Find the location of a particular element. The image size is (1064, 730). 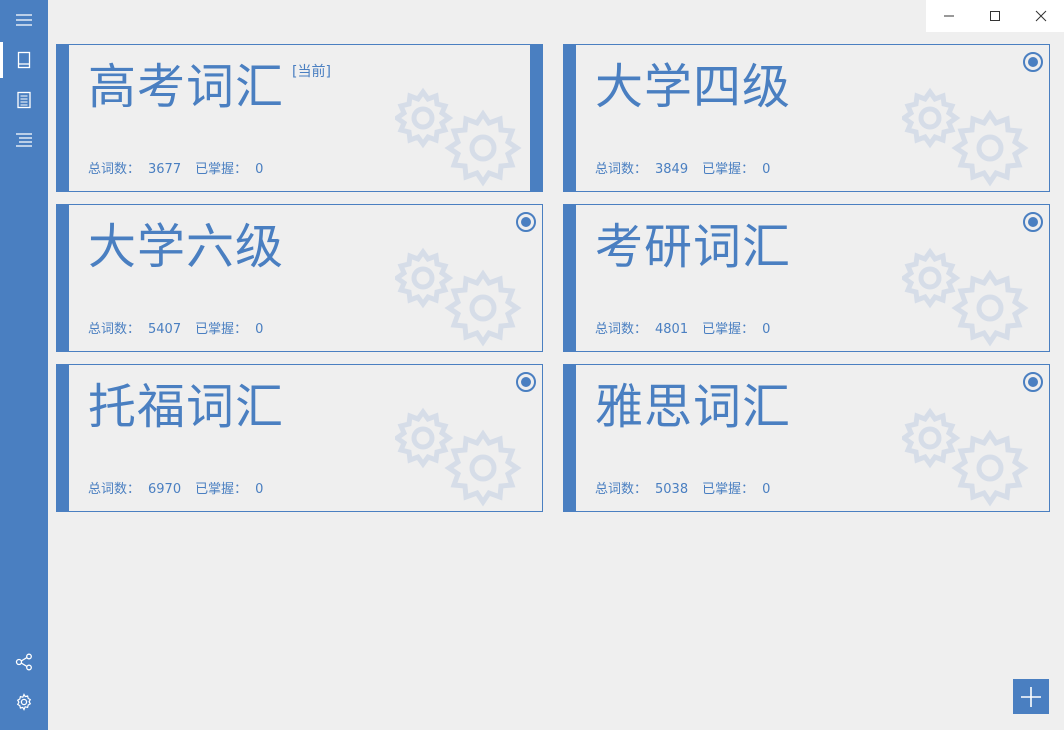

book-stats: 总词数： 5407 已掌握： 0 is located at coordinates (175, 327).